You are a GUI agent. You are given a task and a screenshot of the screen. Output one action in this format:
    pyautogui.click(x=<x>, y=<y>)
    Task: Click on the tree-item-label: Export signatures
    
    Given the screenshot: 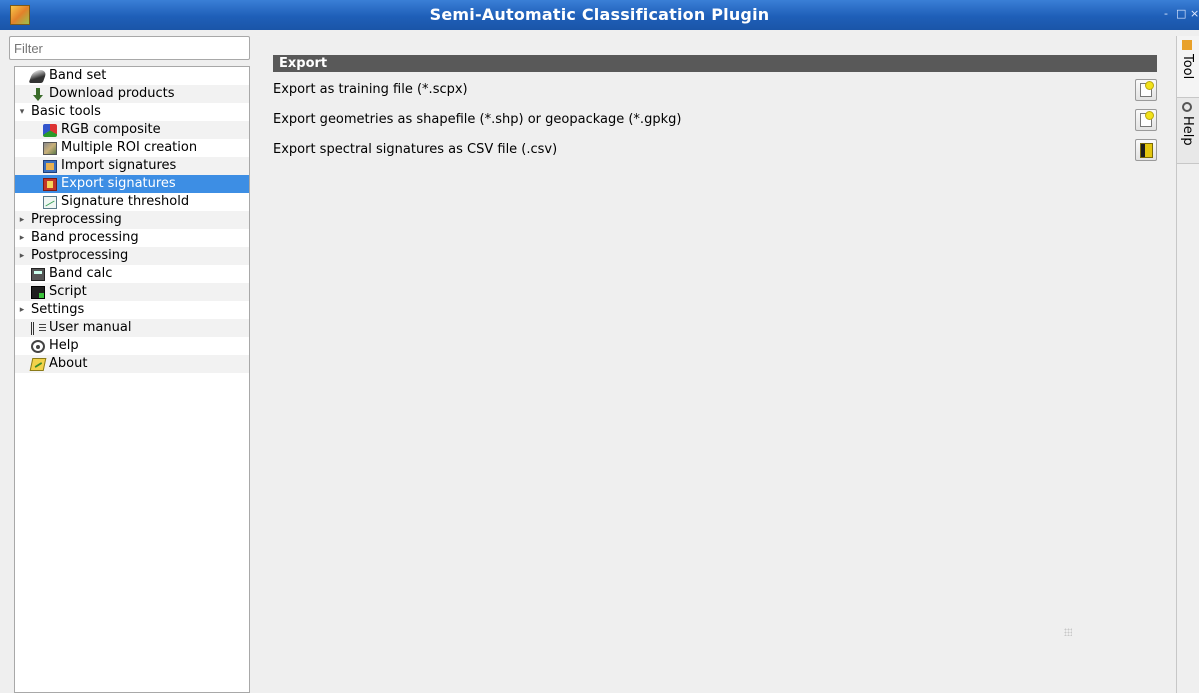 What is the action you would take?
    pyautogui.click(x=118, y=183)
    